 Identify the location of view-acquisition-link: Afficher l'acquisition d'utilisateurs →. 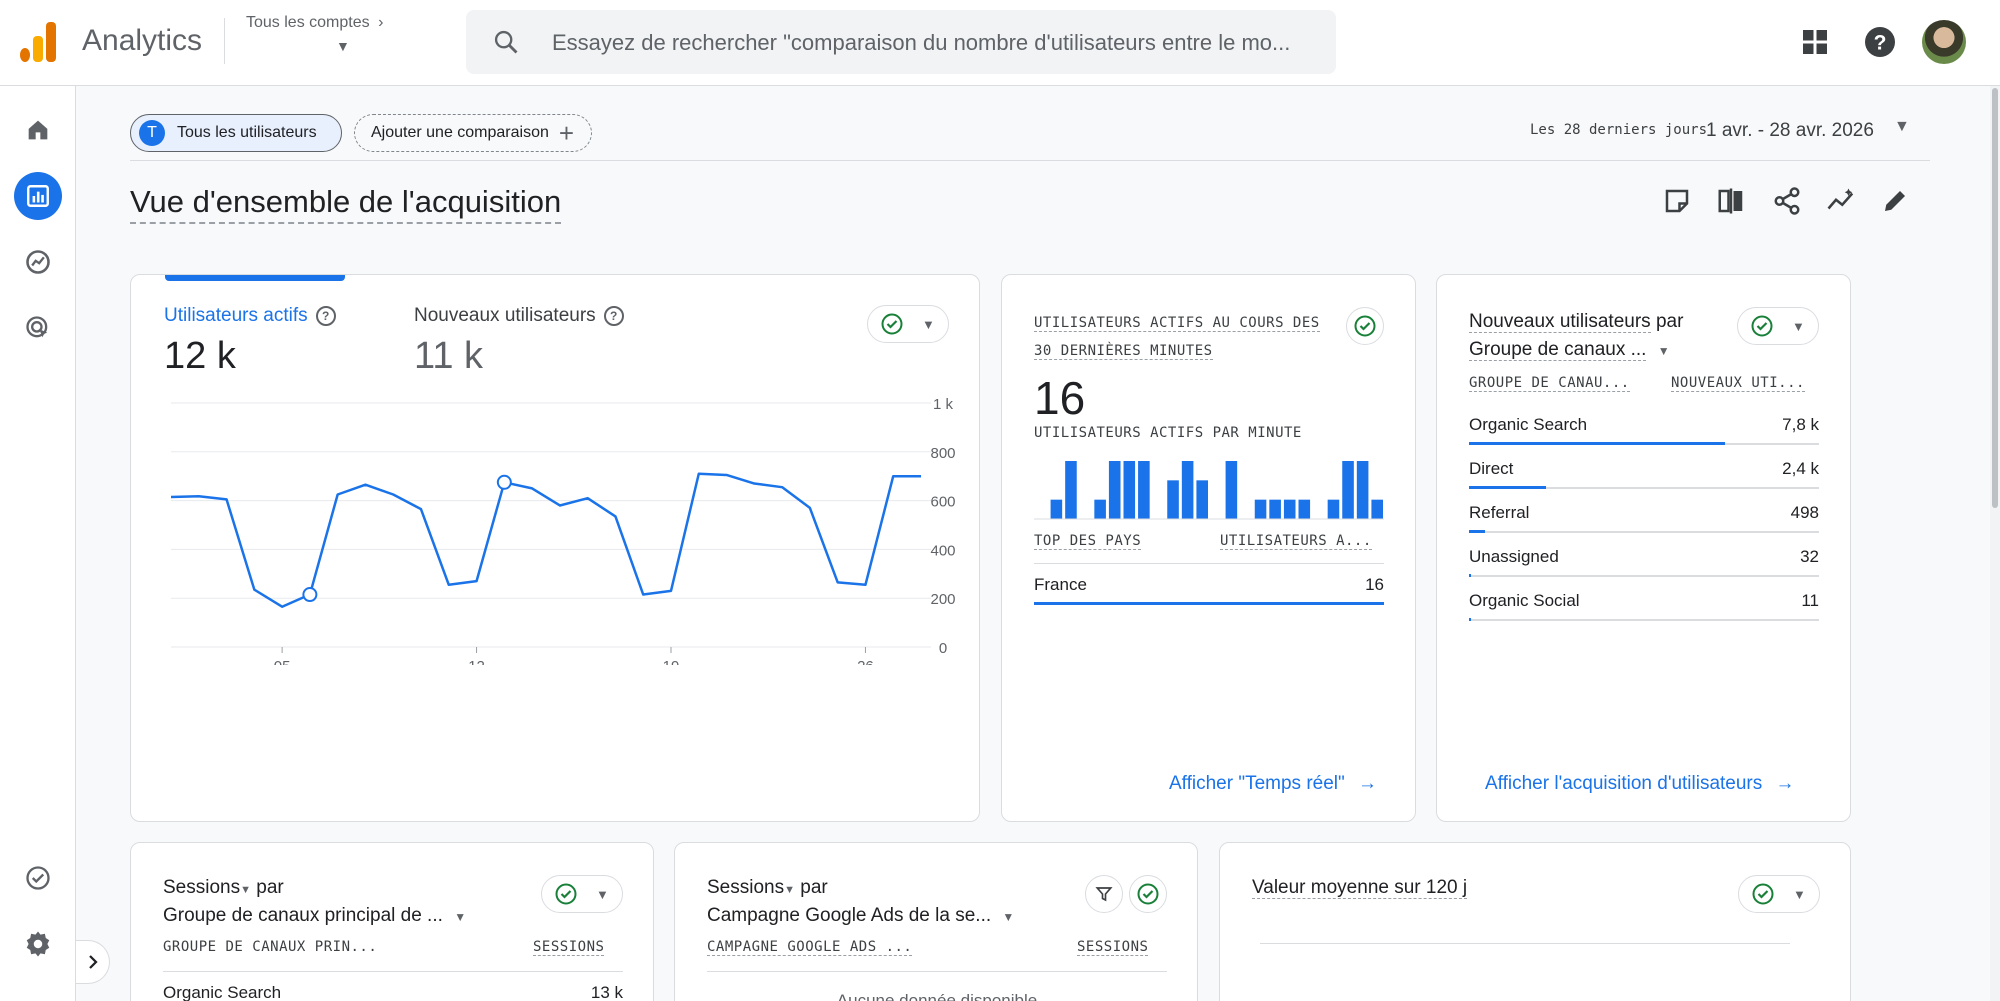
(1640, 784).